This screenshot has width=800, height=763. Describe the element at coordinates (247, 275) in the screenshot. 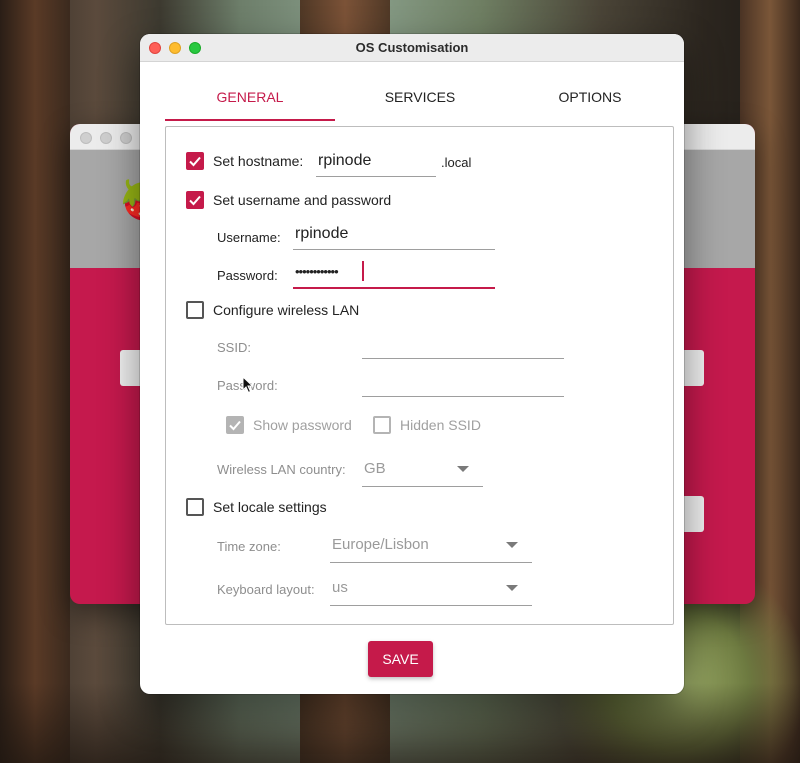

I see `password-label: Password:` at that location.